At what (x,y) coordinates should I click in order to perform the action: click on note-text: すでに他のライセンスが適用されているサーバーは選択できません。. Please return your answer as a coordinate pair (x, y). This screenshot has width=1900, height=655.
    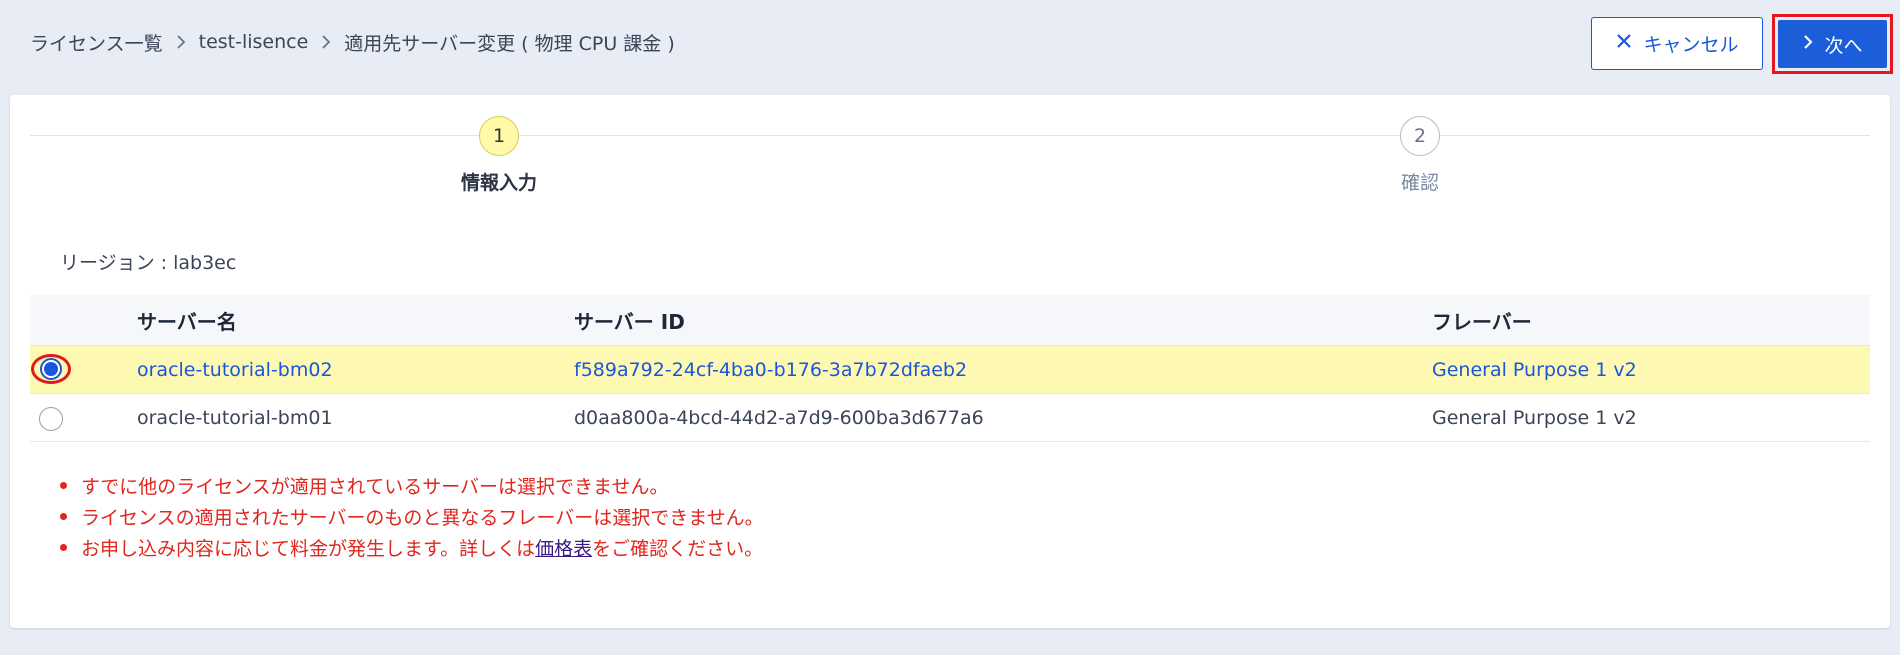
    Looking at the image, I should click on (375, 487).